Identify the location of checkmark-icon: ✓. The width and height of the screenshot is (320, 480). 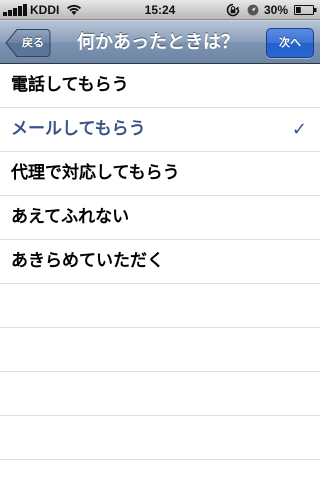
(299, 129).